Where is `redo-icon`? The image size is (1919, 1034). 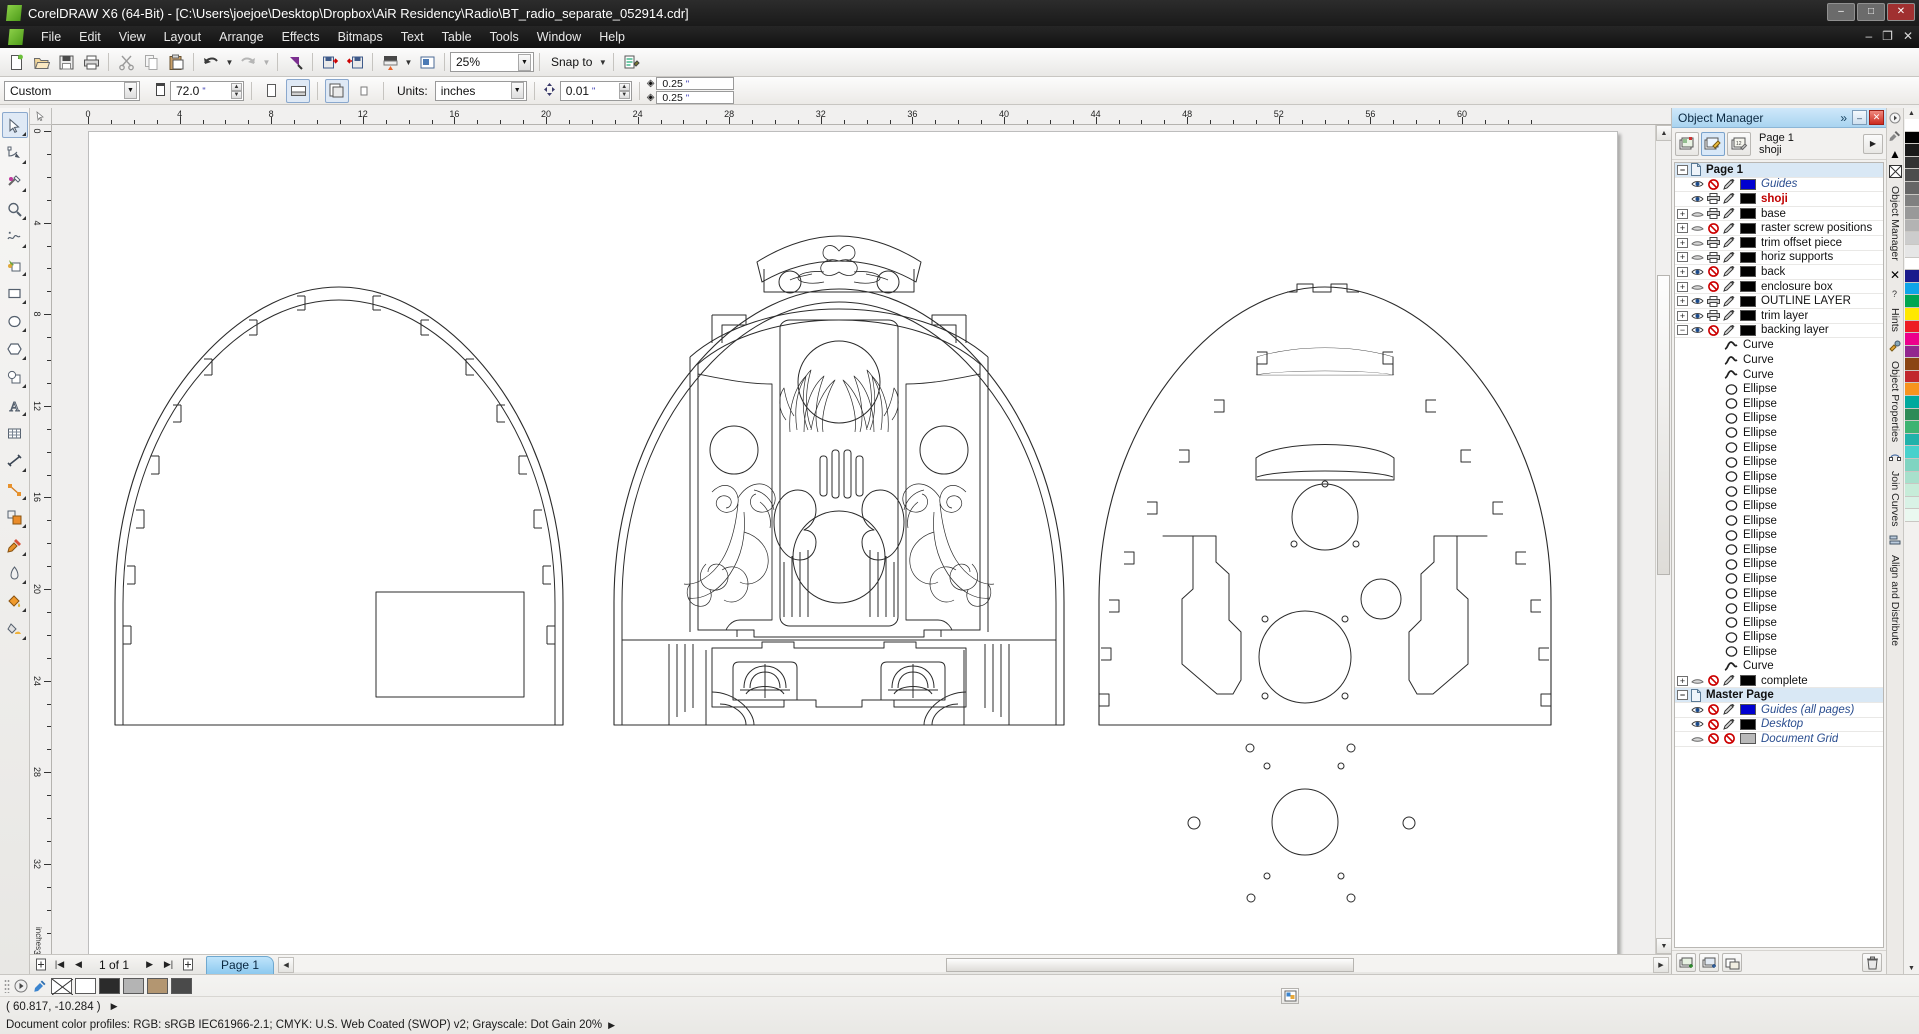 redo-icon is located at coordinates (248, 62).